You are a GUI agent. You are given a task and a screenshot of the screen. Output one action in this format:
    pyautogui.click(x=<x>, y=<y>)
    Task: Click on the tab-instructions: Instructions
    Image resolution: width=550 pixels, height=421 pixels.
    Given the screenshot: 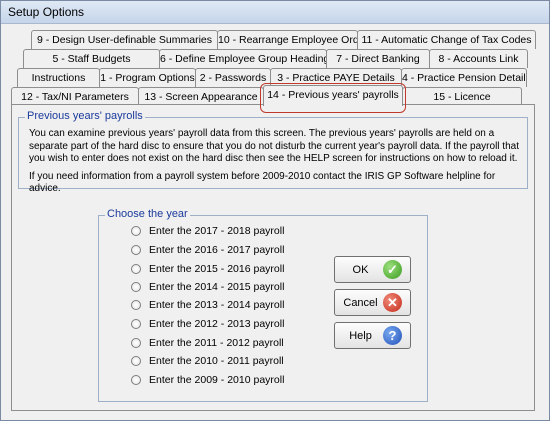 What is the action you would take?
    pyautogui.click(x=58, y=77)
    